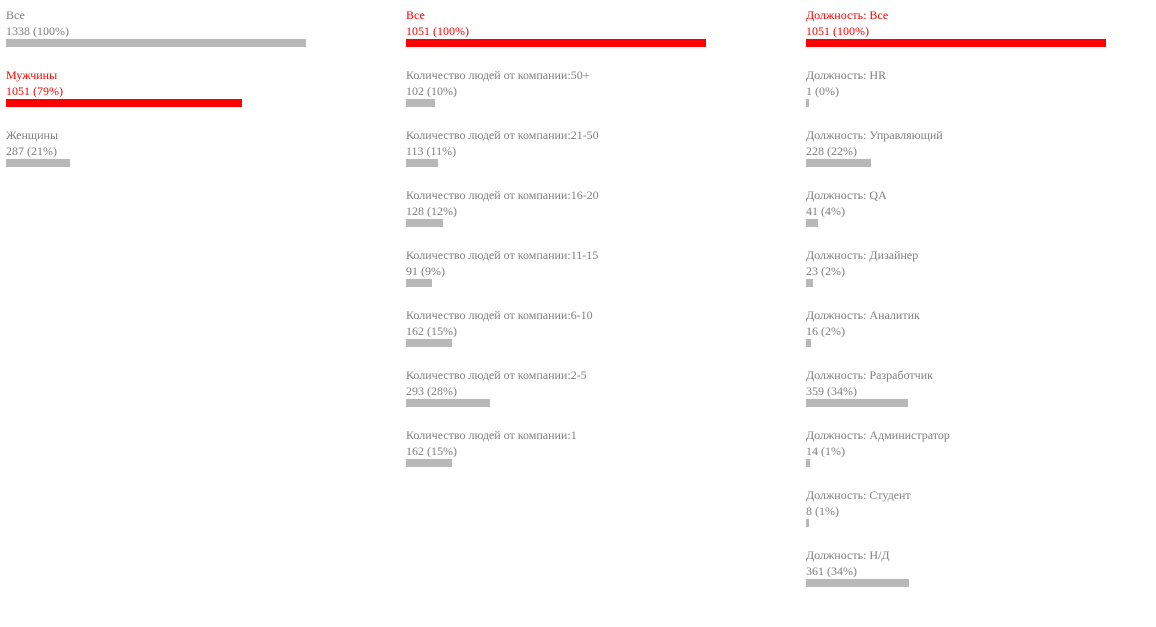 The height and width of the screenshot is (627, 1156). What do you see at coordinates (848, 555) in the screenshot?
I see `category-label: Должность: Н/Д` at bounding box center [848, 555].